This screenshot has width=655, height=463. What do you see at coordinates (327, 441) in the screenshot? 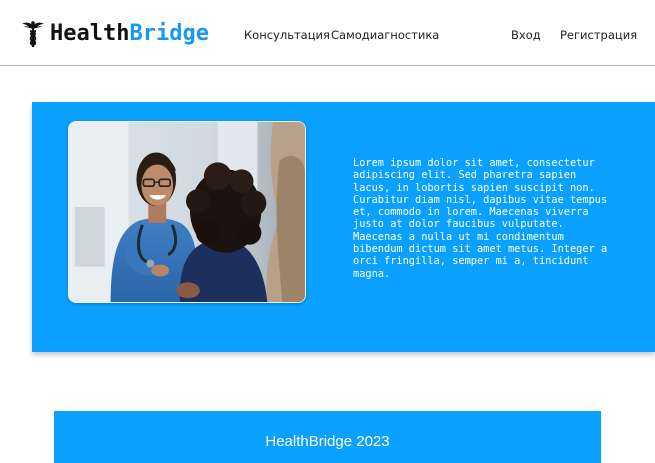
I see `footer-copyright: HealthBridge 2023` at bounding box center [327, 441].